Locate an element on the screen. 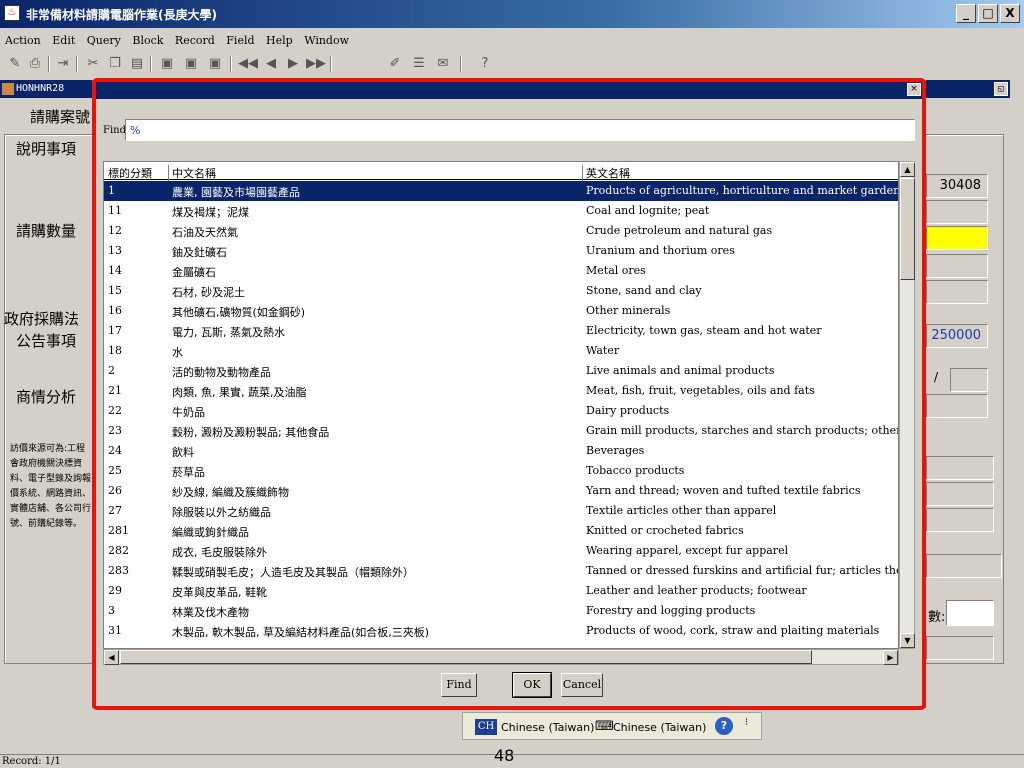 The height and width of the screenshot is (768, 1024). menu-help: Help is located at coordinates (279, 40).